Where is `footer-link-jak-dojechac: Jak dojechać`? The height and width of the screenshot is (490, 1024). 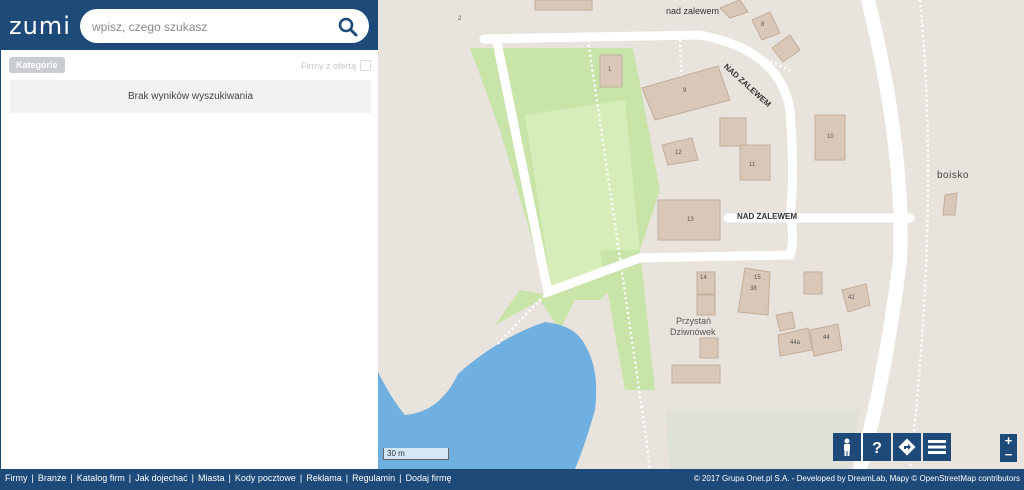
footer-link-jak-dojechac: Jak dojechać is located at coordinates (161, 478).